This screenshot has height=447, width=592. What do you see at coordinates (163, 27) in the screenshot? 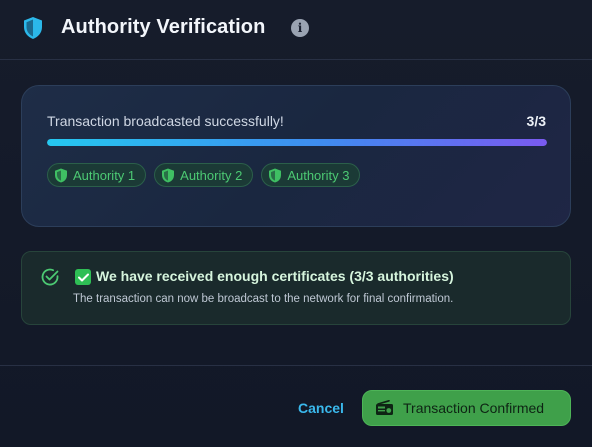
I see `dialog-title: Authority Verification` at bounding box center [163, 27].